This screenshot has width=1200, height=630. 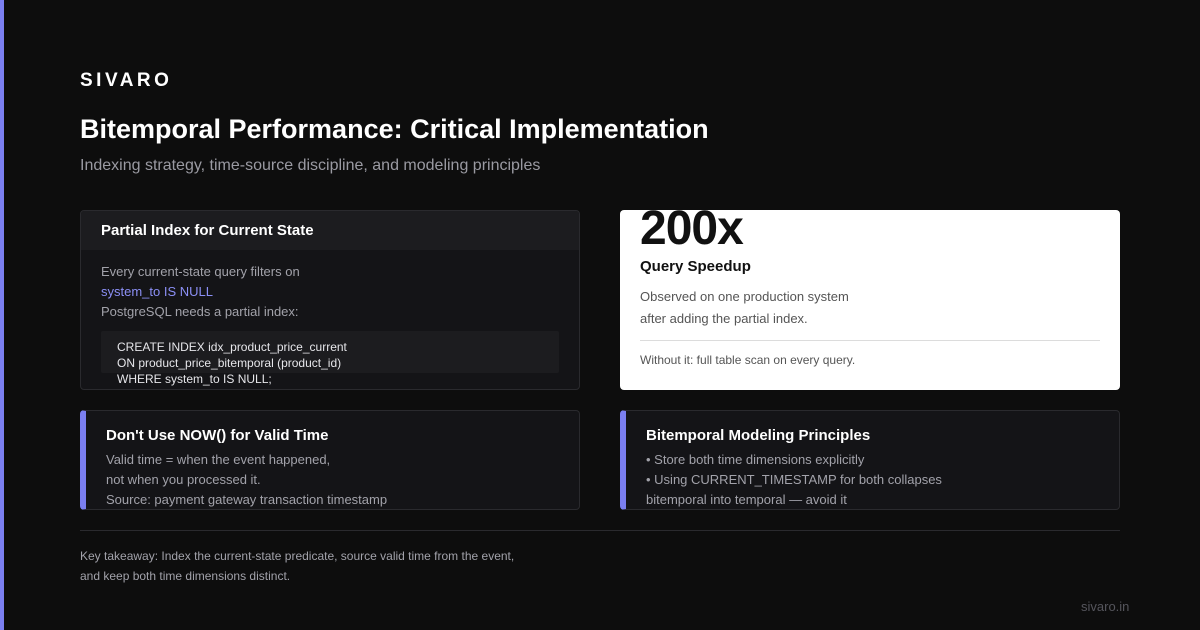 I want to click on principle-bullet-1: • Store both time dimensions explicitly, so click(x=755, y=459).